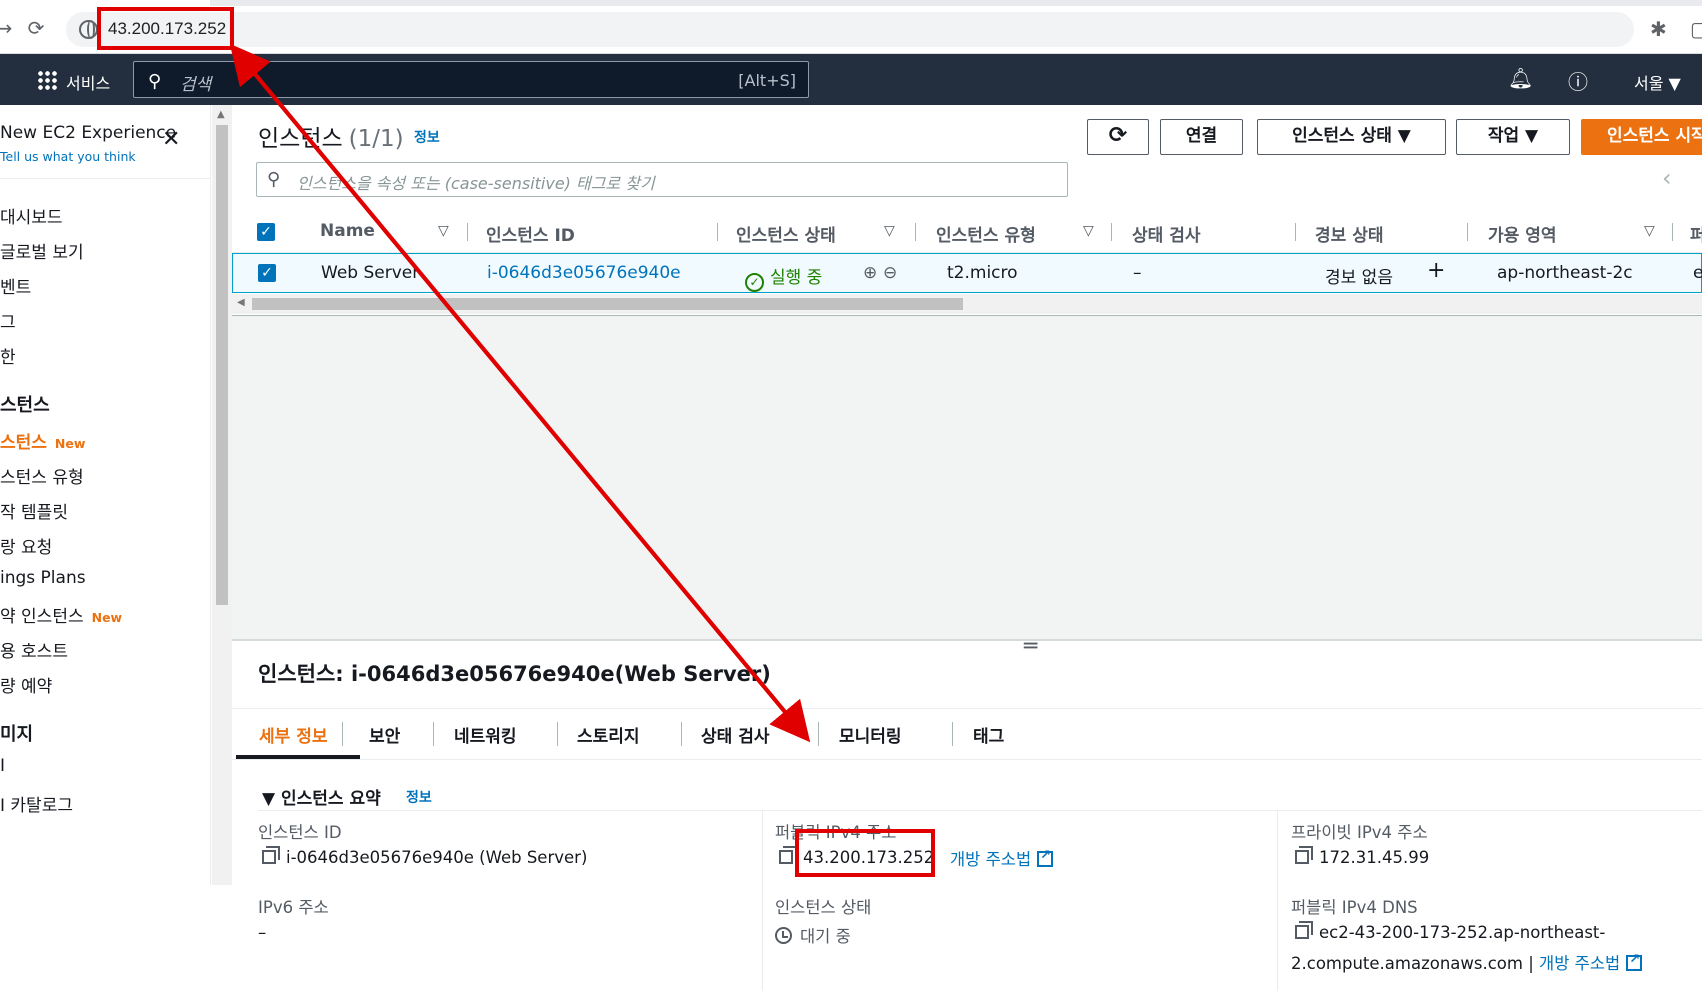 The height and width of the screenshot is (991, 1702). Describe the element at coordinates (241, 302) in the screenshot. I see `scroll-left-icon: ◀` at that location.